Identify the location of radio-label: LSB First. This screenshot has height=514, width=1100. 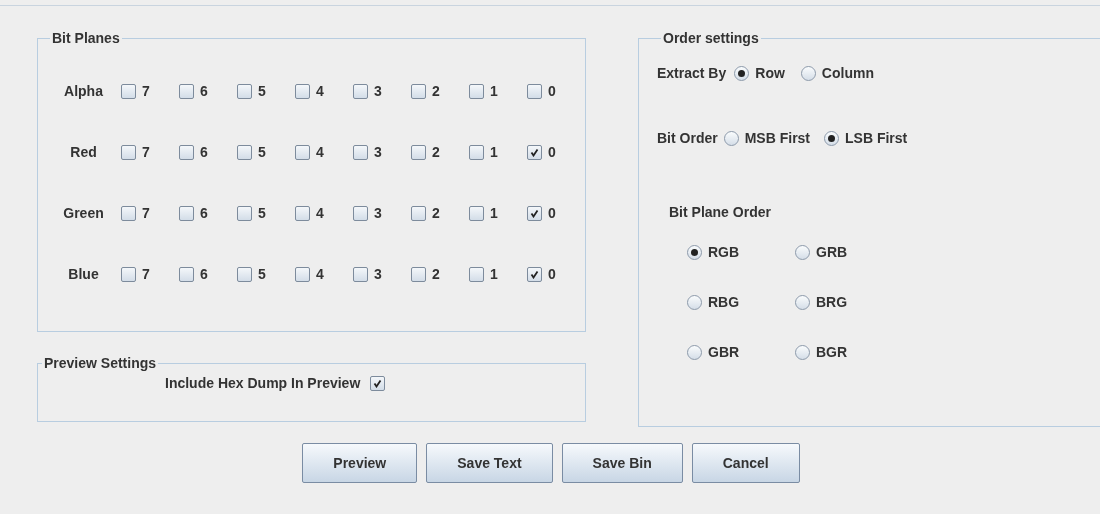
(876, 138).